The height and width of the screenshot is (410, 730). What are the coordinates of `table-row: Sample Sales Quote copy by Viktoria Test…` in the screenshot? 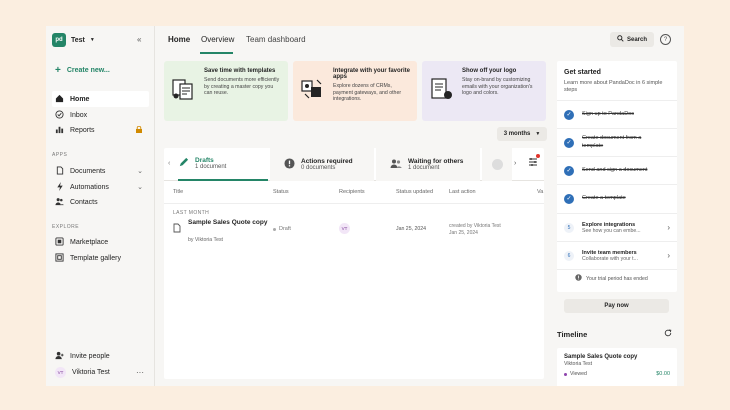 It's located at (354, 232).